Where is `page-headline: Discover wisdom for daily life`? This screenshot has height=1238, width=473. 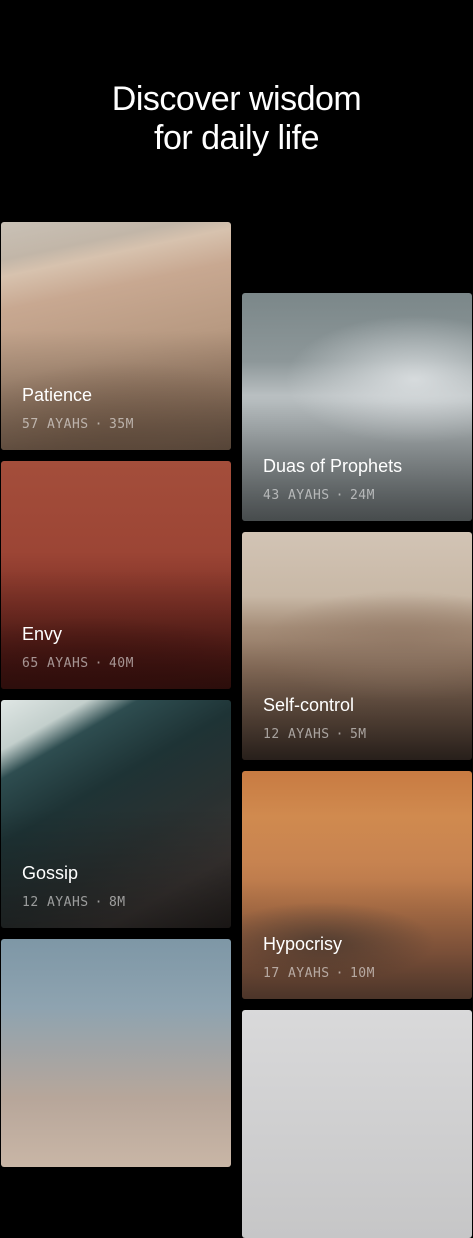 page-headline: Discover wisdom for daily life is located at coordinates (236, 119).